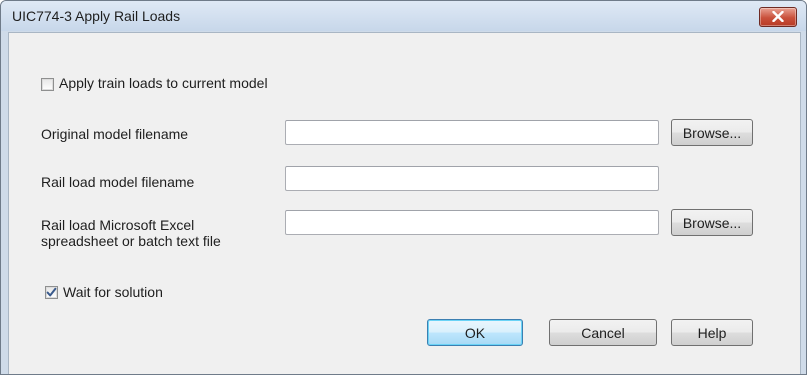  Describe the element at coordinates (472, 222) in the screenshot. I see `rail-load-excel-file-input` at that location.